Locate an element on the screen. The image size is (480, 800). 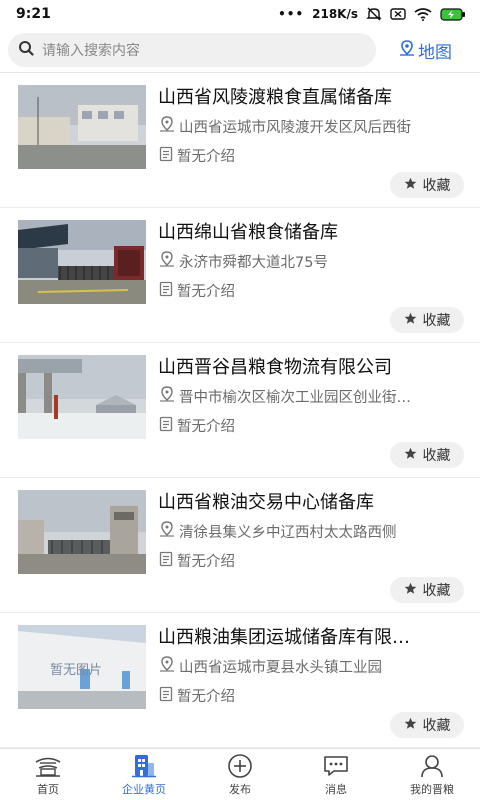
enterprise-address-row: 清徐县集义乡中辽西村太太路西侧 is located at coordinates (311, 531).